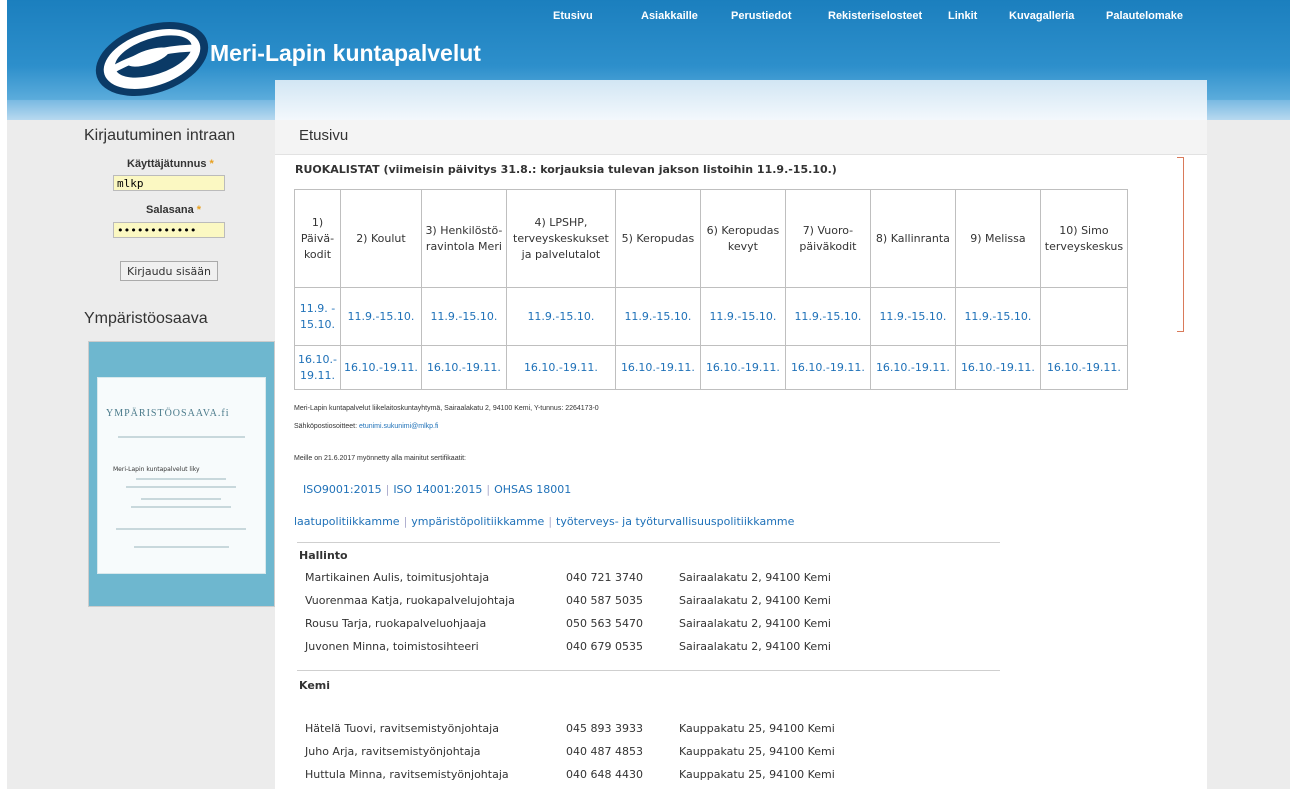 This screenshot has height=789, width=1290. I want to click on email-label: Sähköpostiosoitteet:, so click(326, 426).